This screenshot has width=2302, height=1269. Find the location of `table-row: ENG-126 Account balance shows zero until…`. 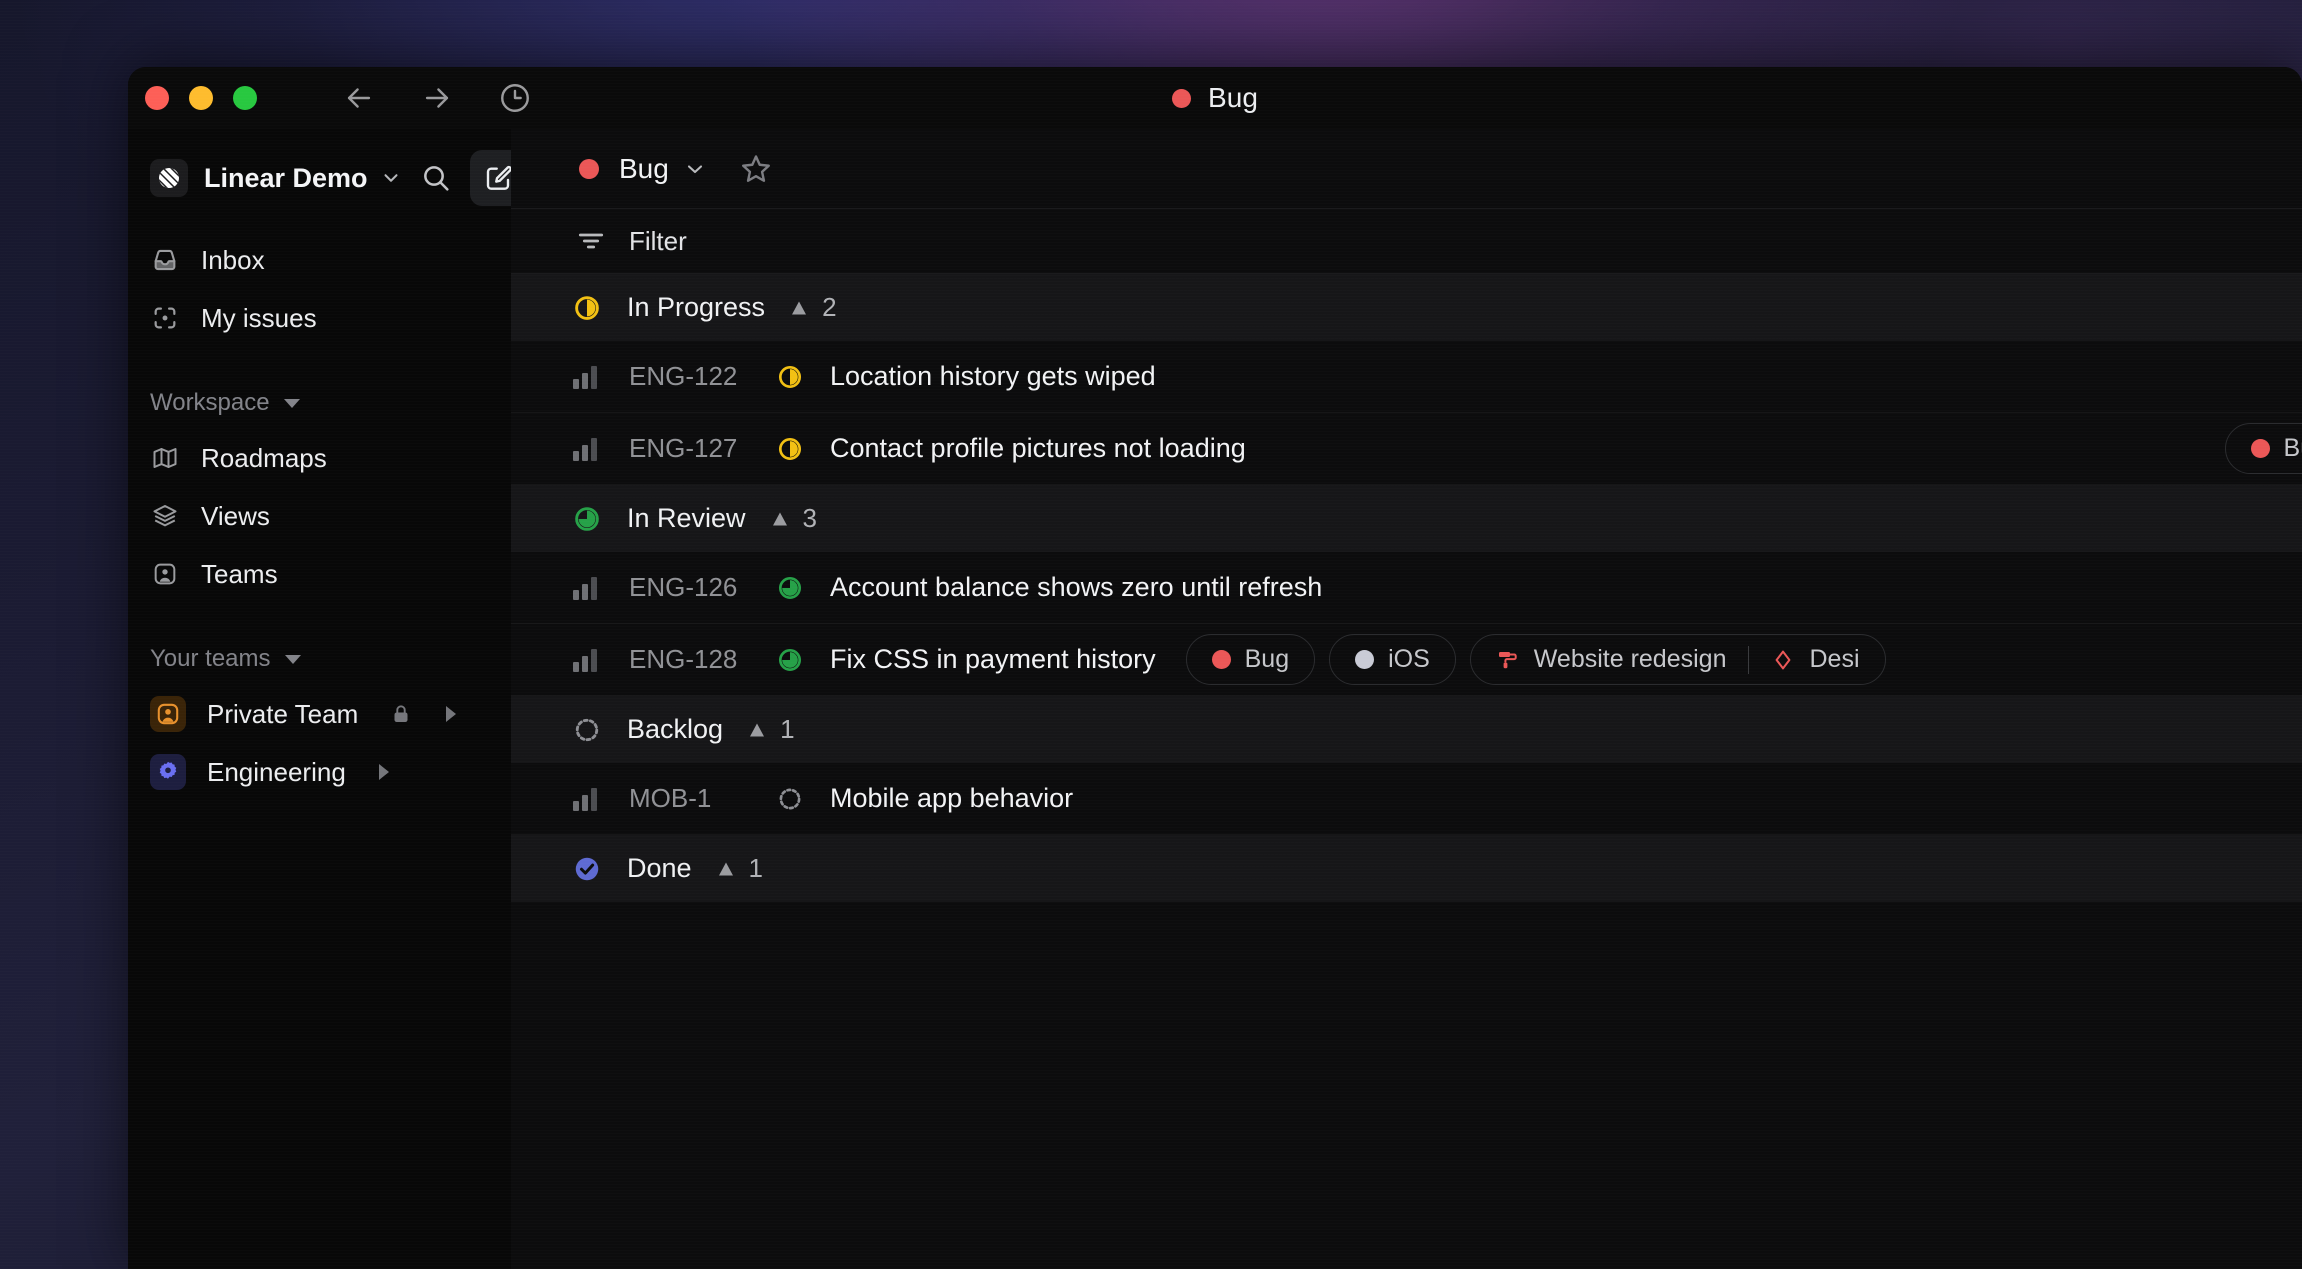

table-row: ENG-126 Account balance shows zero until… is located at coordinates (1406, 588).